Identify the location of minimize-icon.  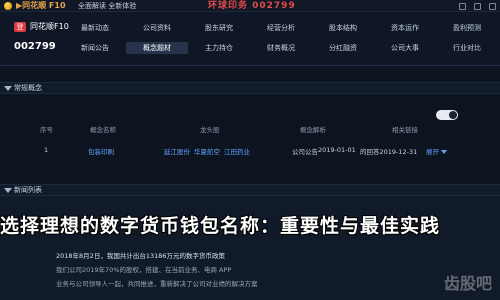
(462, 6).